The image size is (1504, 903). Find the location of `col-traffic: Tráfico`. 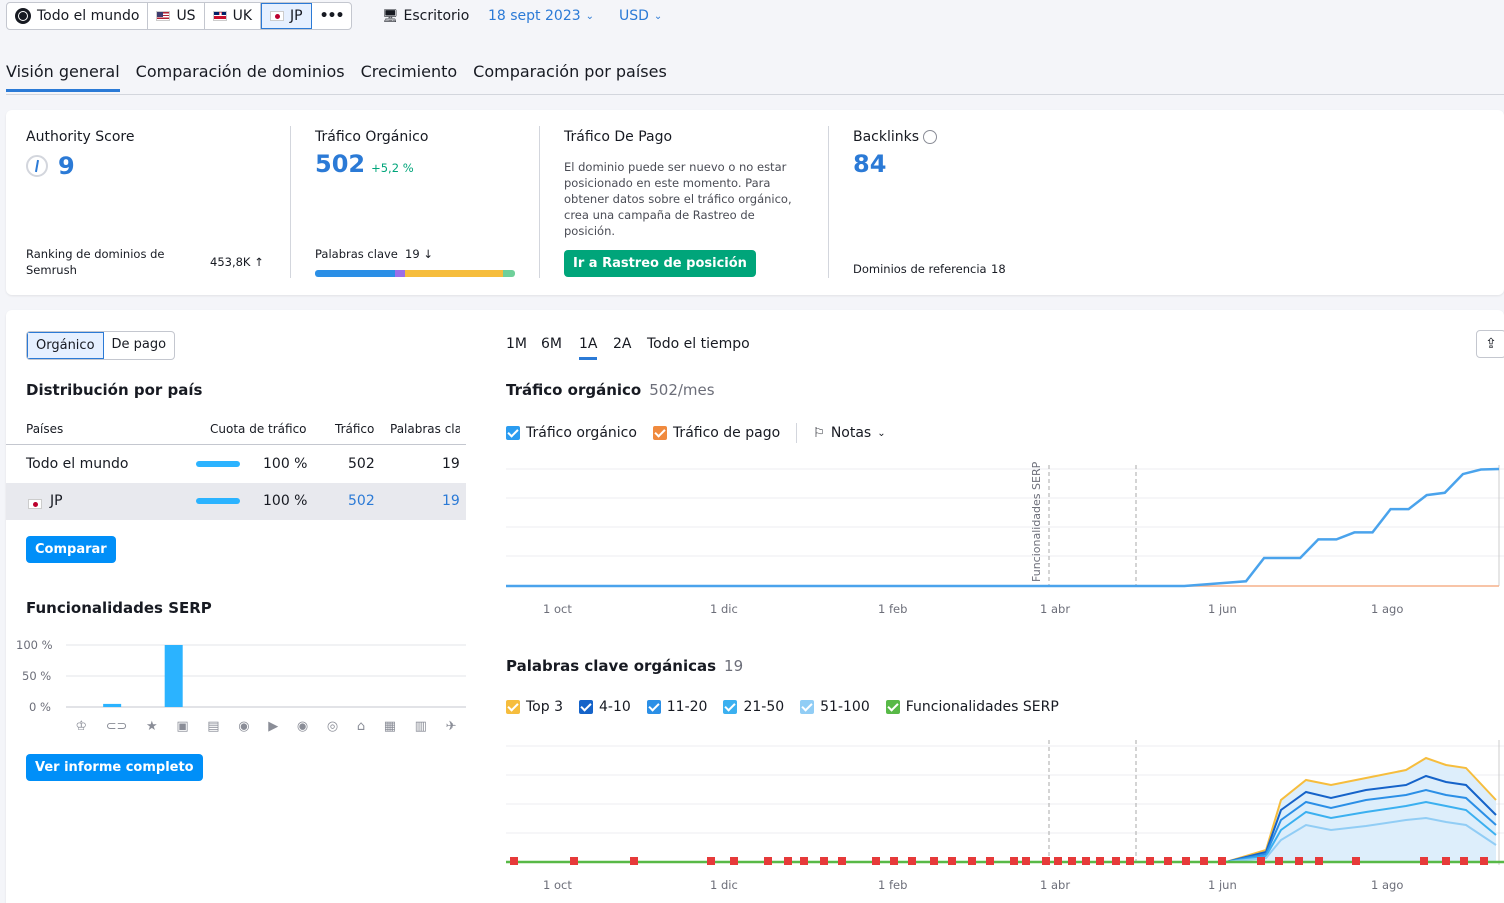

col-traffic: Tráfico is located at coordinates (354, 429).